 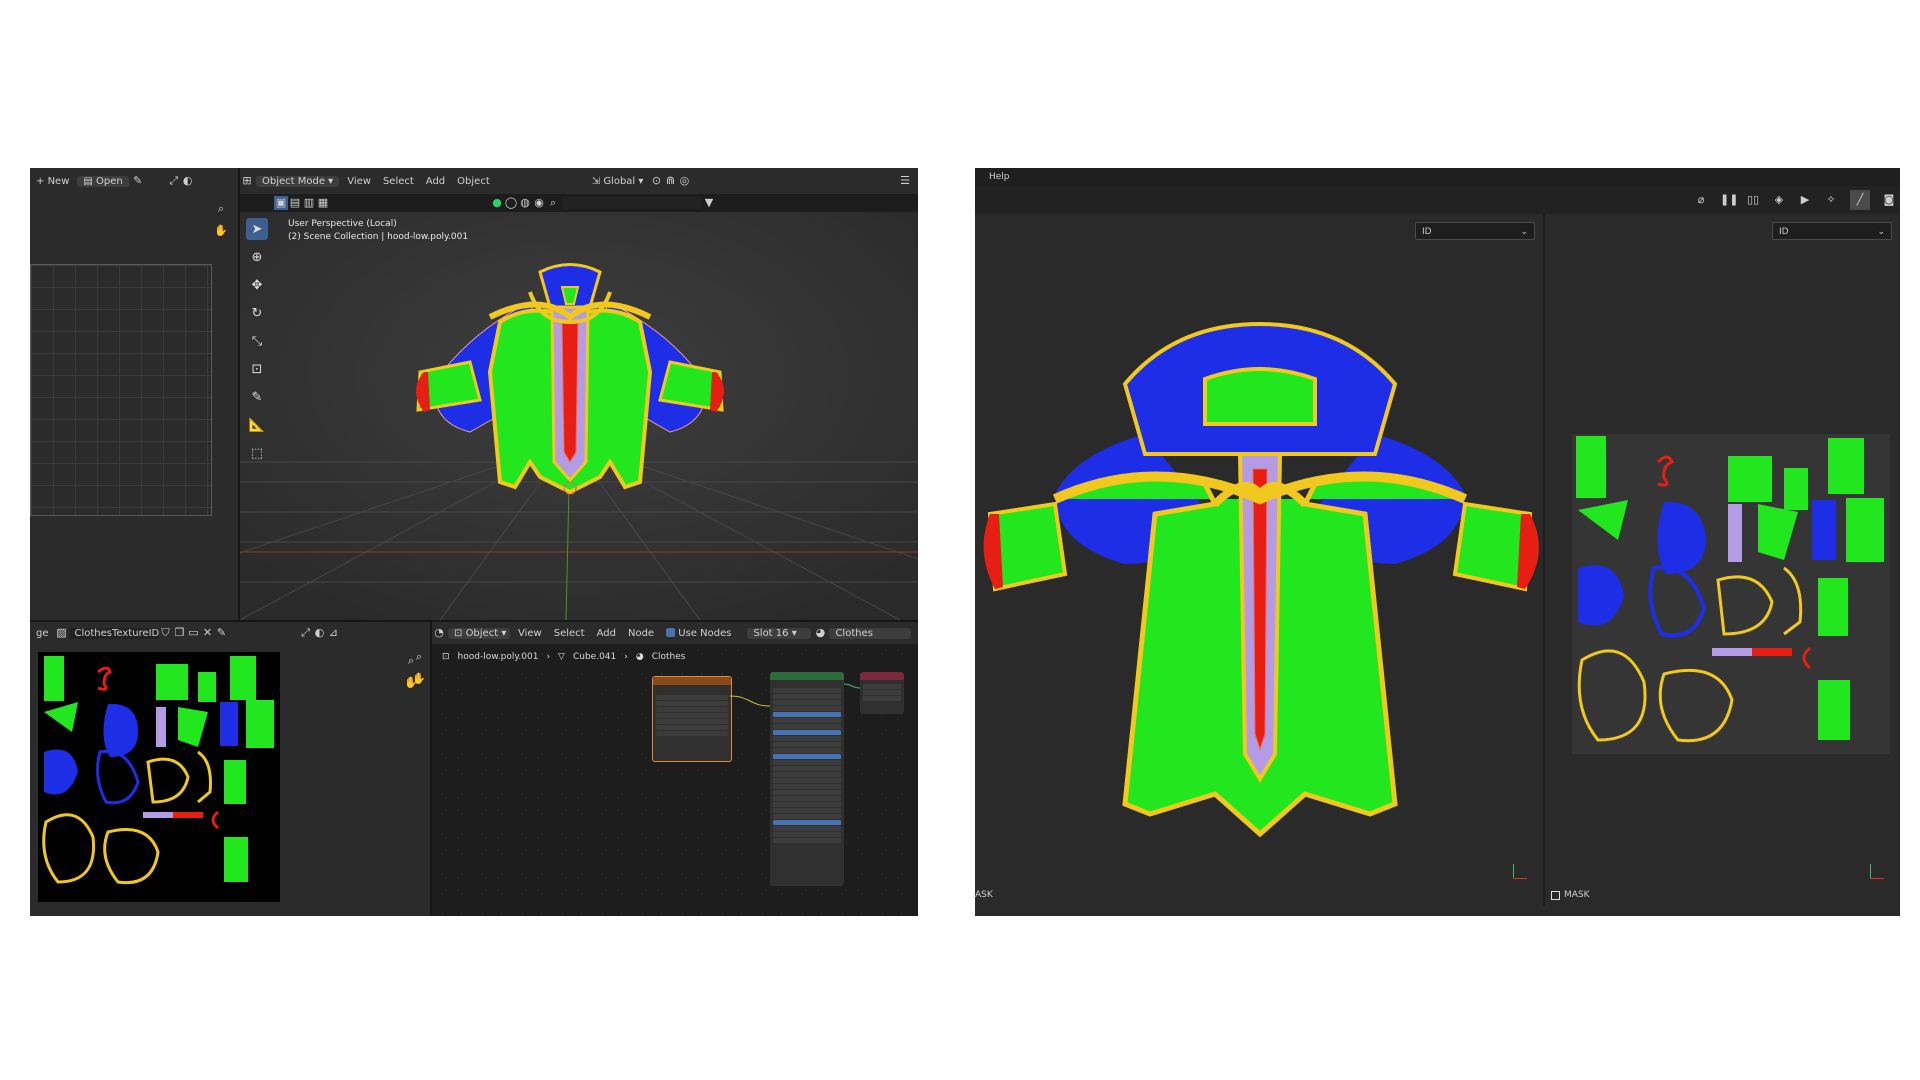 What do you see at coordinates (159, 777) in the screenshot?
I see `uv-texture-image` at bounding box center [159, 777].